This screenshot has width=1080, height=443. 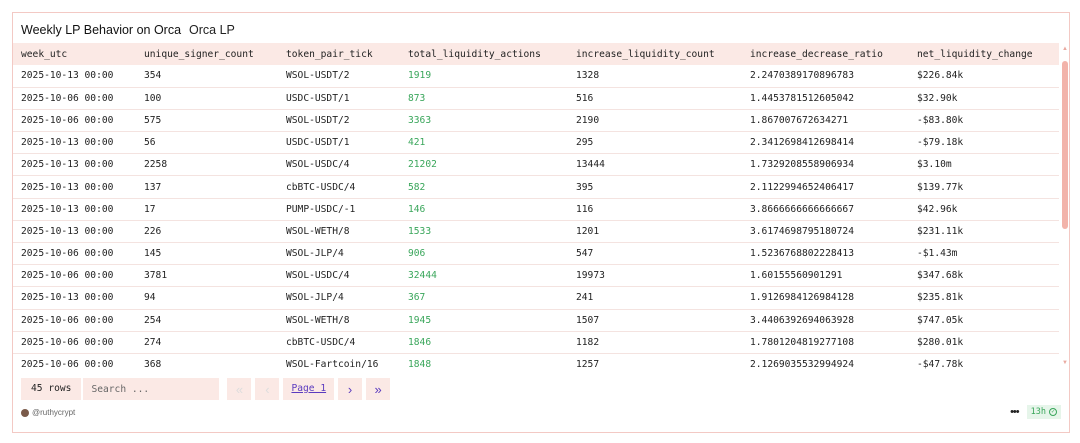 I want to click on more-options-icon: •••, so click(x=1015, y=412).